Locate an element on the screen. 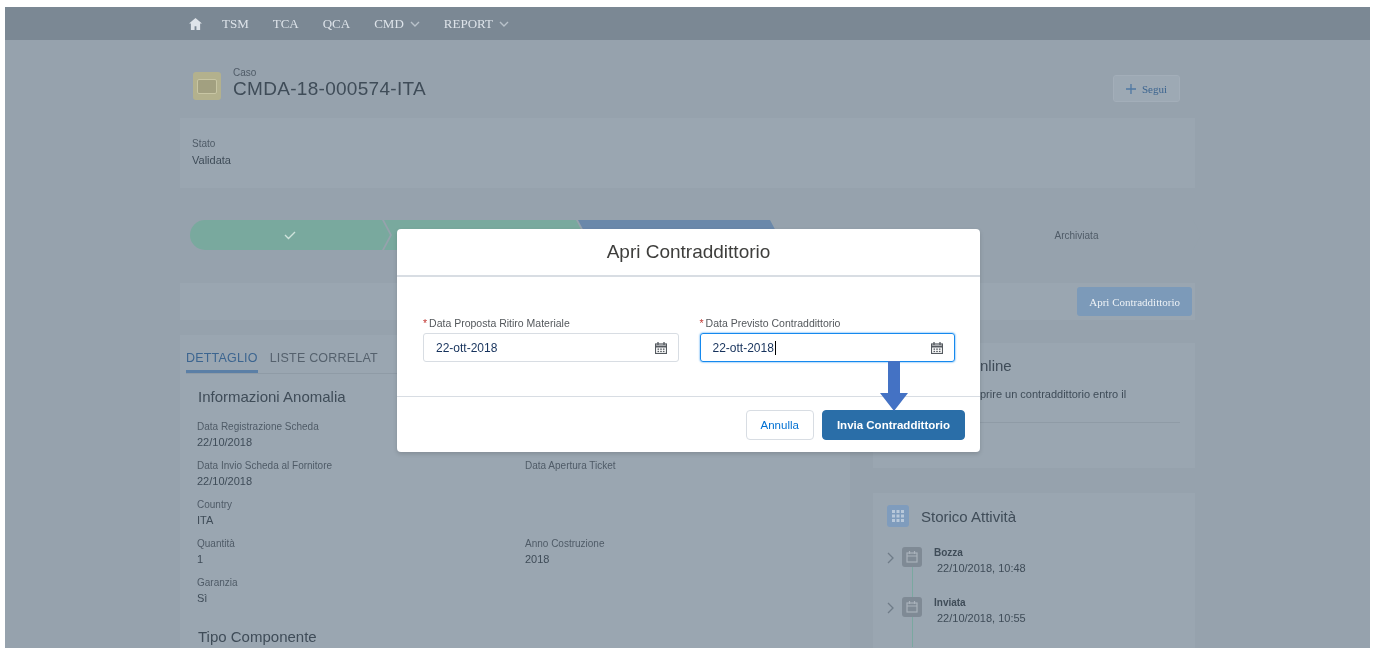  nav-tab: CMD is located at coordinates (397, 23).